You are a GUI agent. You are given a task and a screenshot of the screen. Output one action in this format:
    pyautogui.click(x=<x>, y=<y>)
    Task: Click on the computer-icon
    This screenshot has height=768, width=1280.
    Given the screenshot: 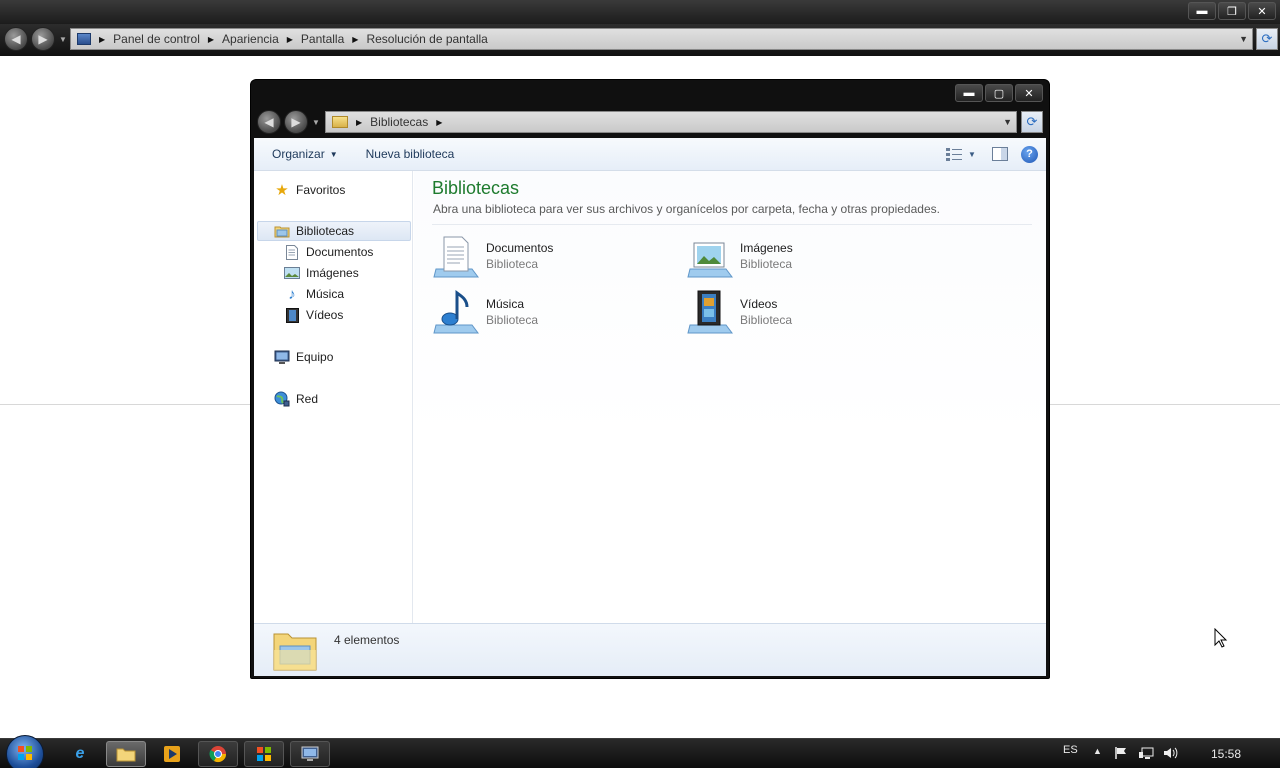 What is the action you would take?
    pyautogui.click(x=282, y=357)
    